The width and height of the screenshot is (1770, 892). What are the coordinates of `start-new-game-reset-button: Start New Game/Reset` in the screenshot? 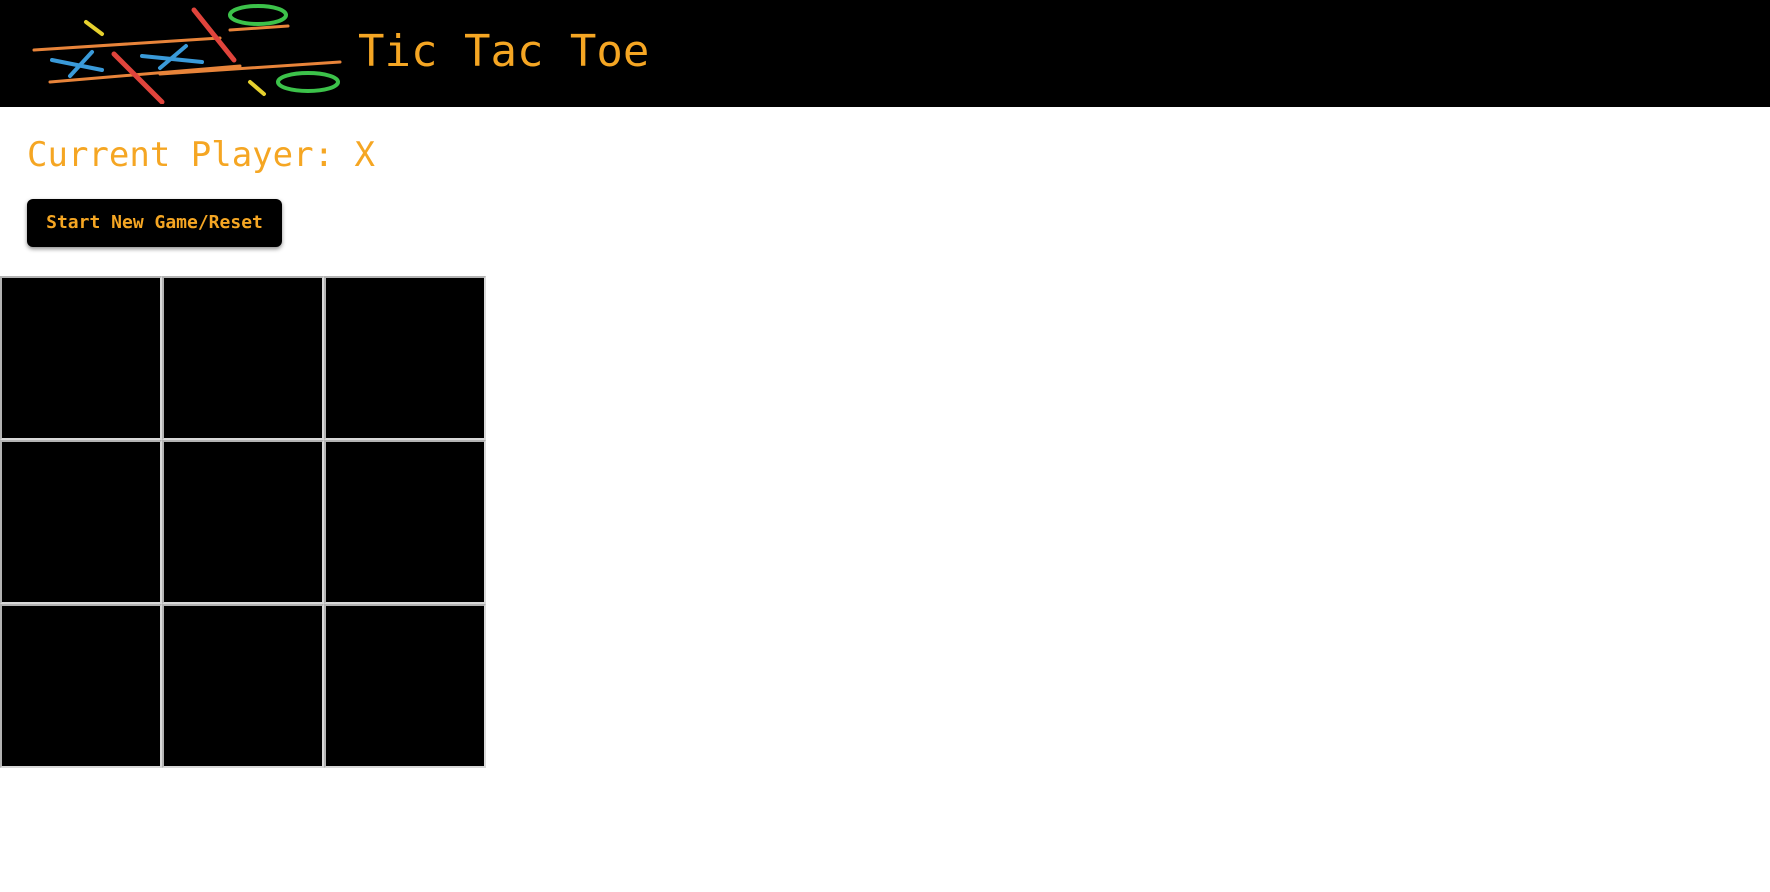 It's located at (154, 223).